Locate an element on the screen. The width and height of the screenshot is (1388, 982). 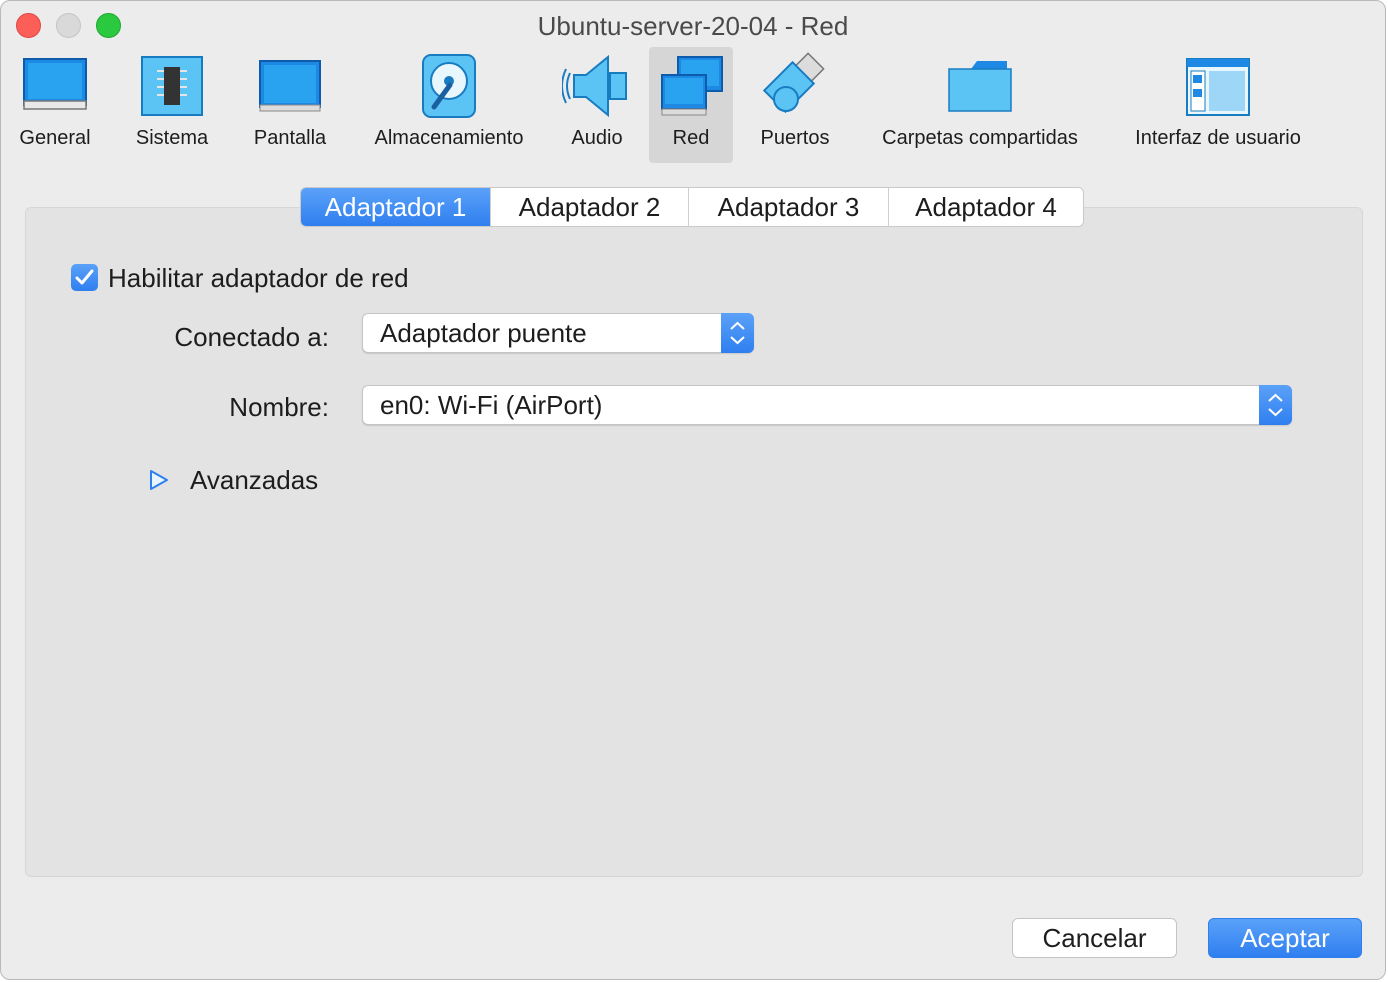
cancel-button: Cancelar is located at coordinates (1094, 938).